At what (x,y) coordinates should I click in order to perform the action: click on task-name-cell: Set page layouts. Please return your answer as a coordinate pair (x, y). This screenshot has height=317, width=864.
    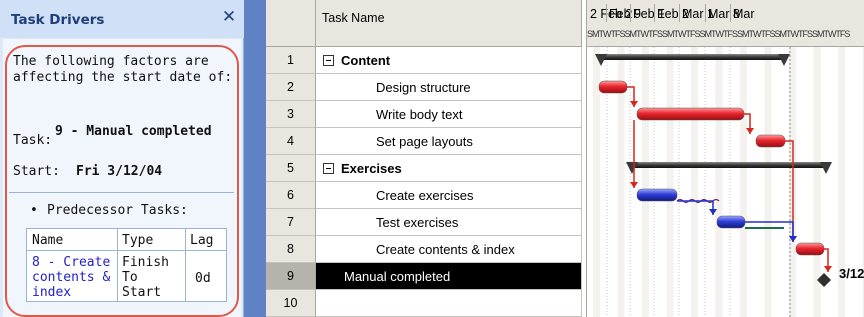
    Looking at the image, I should click on (449, 141).